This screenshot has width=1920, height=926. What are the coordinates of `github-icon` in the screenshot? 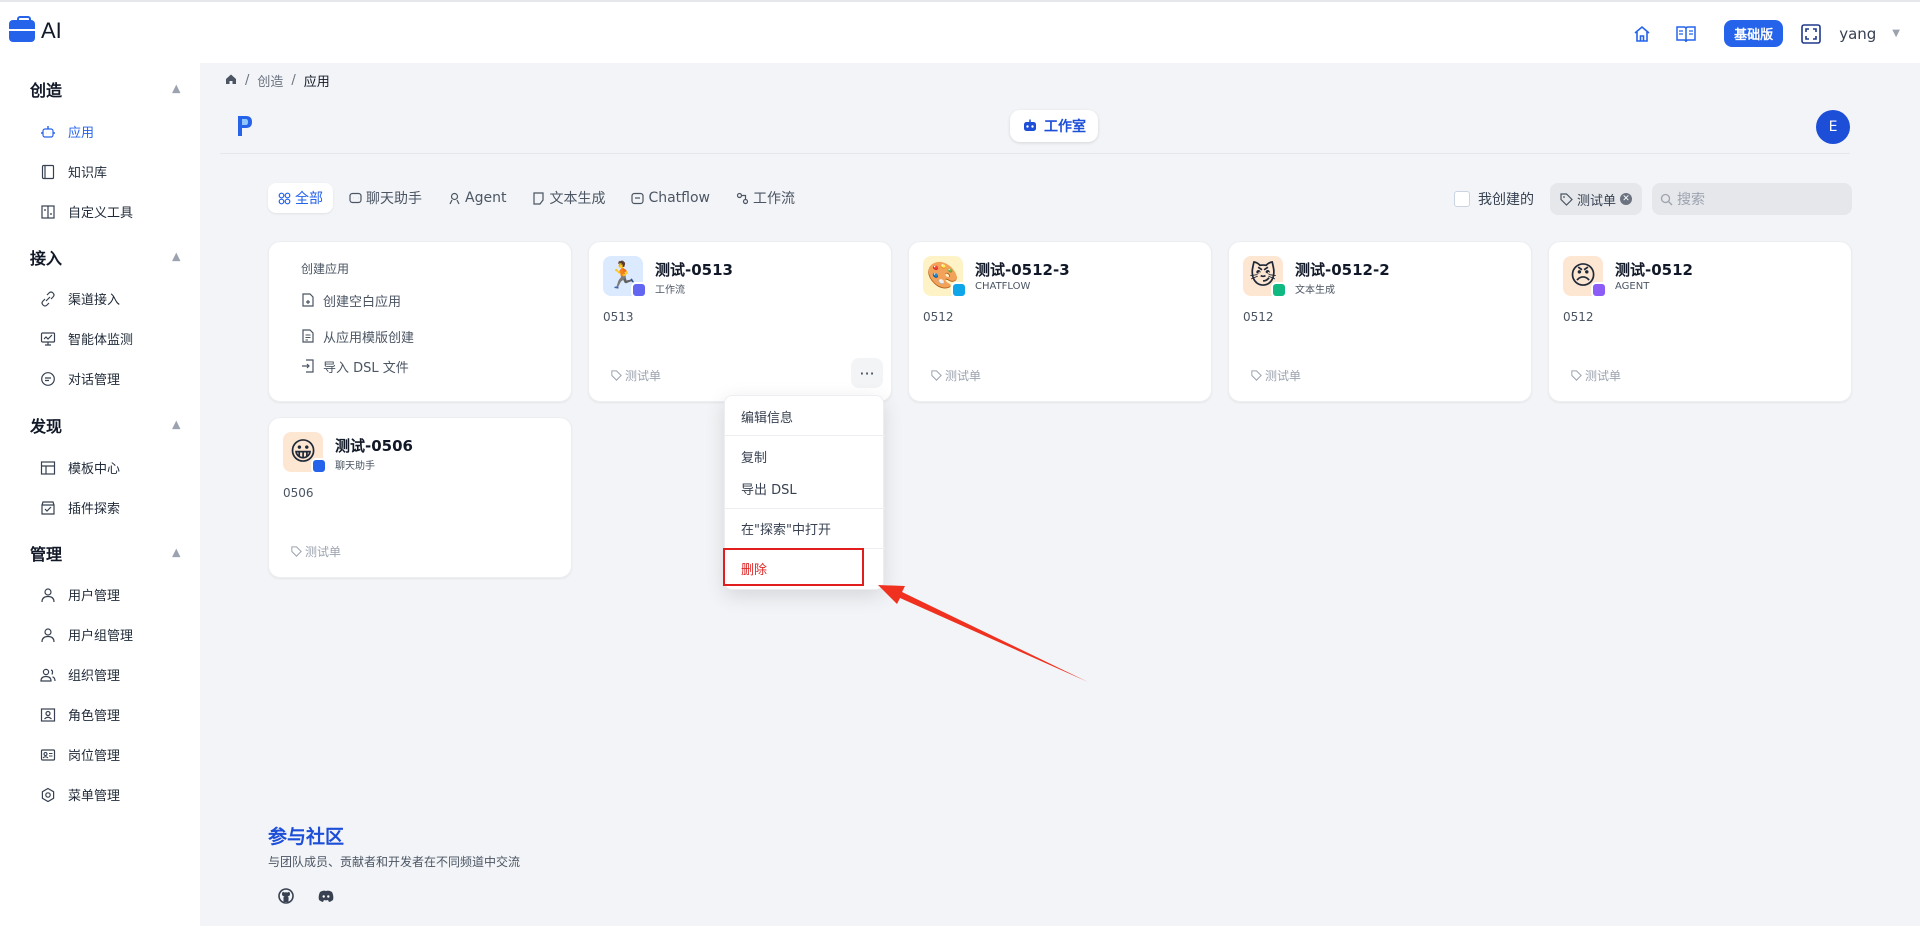 It's located at (286, 896).